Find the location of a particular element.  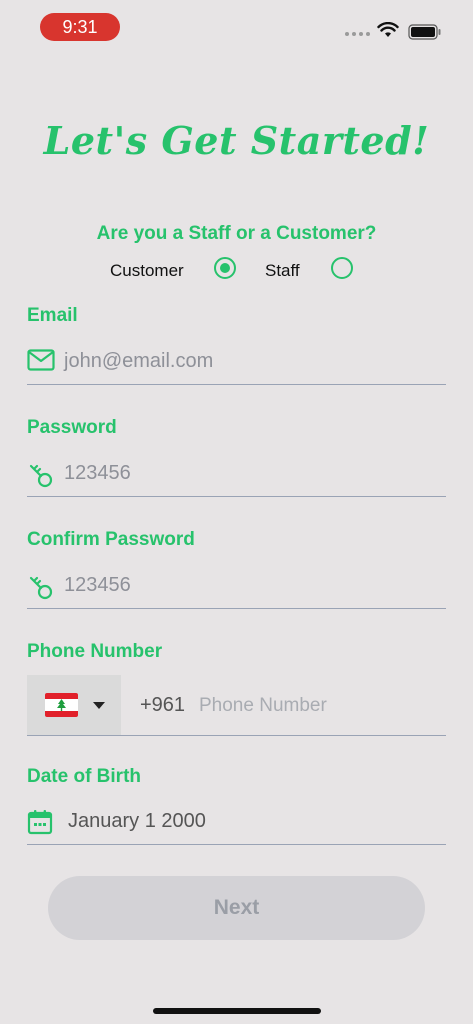

country-picker is located at coordinates (74, 705).